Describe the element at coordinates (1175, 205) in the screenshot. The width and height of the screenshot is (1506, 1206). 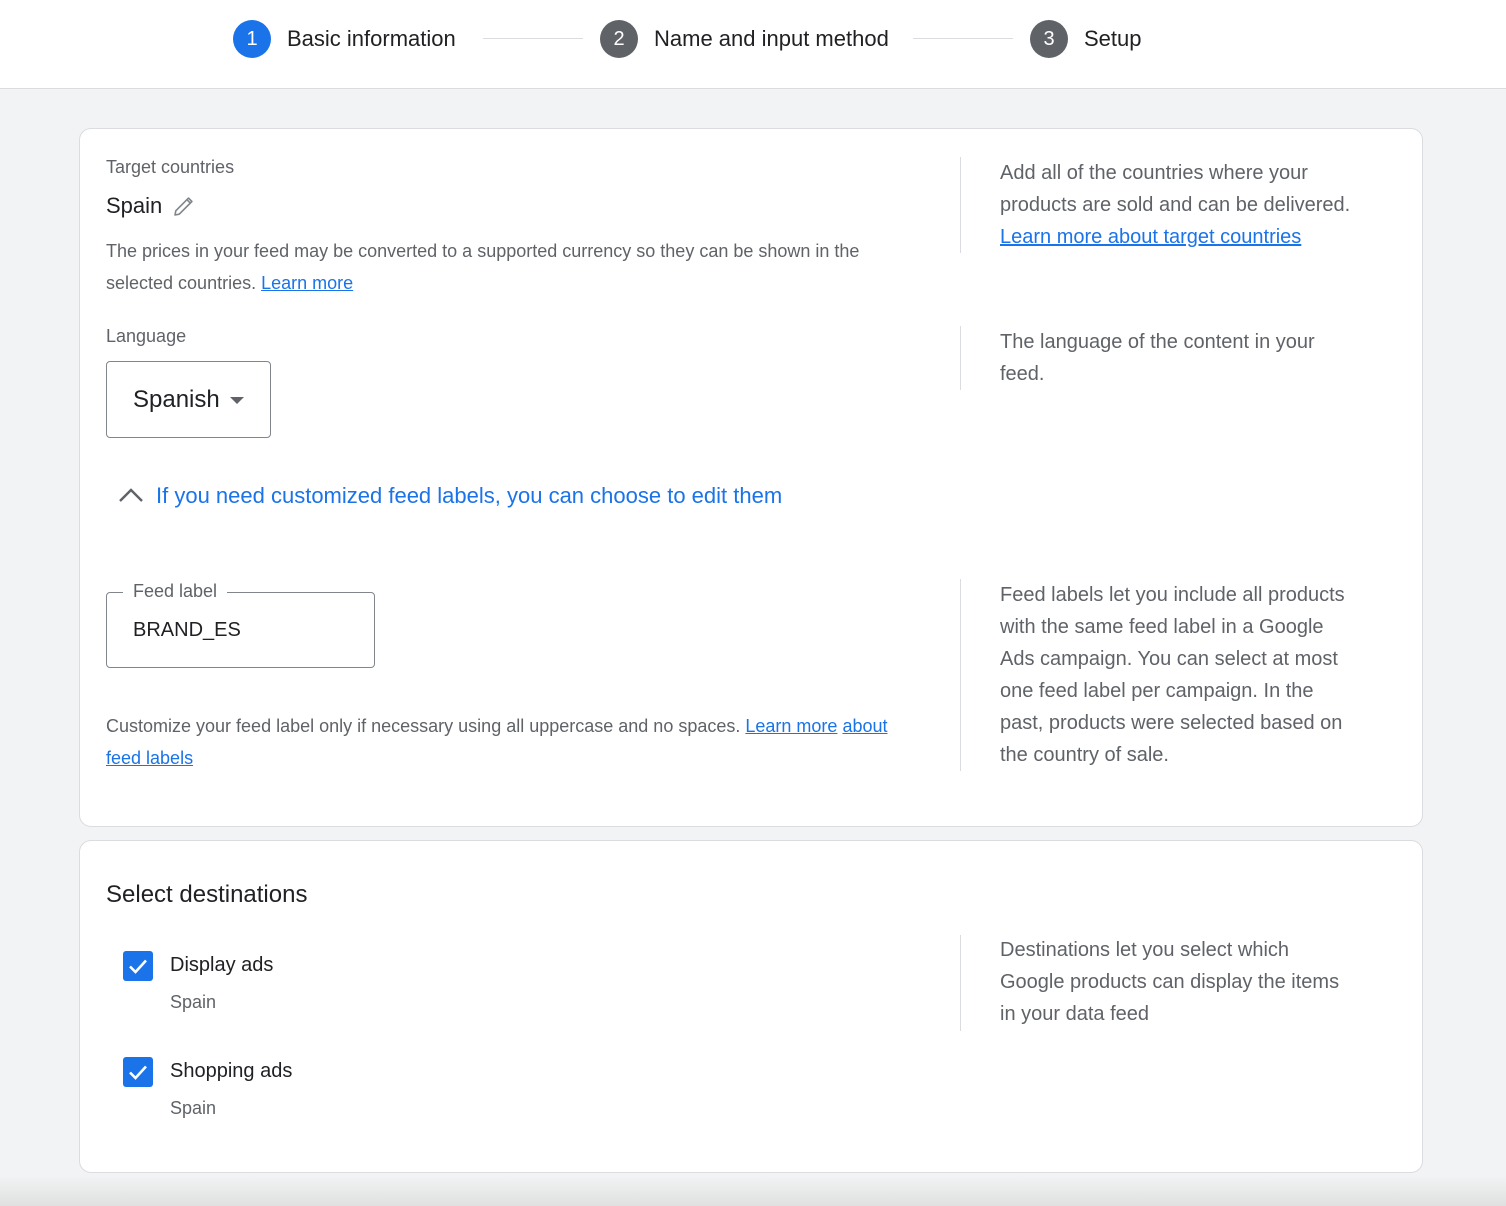
I see `help-line: products are sold and can be delivered.` at that location.